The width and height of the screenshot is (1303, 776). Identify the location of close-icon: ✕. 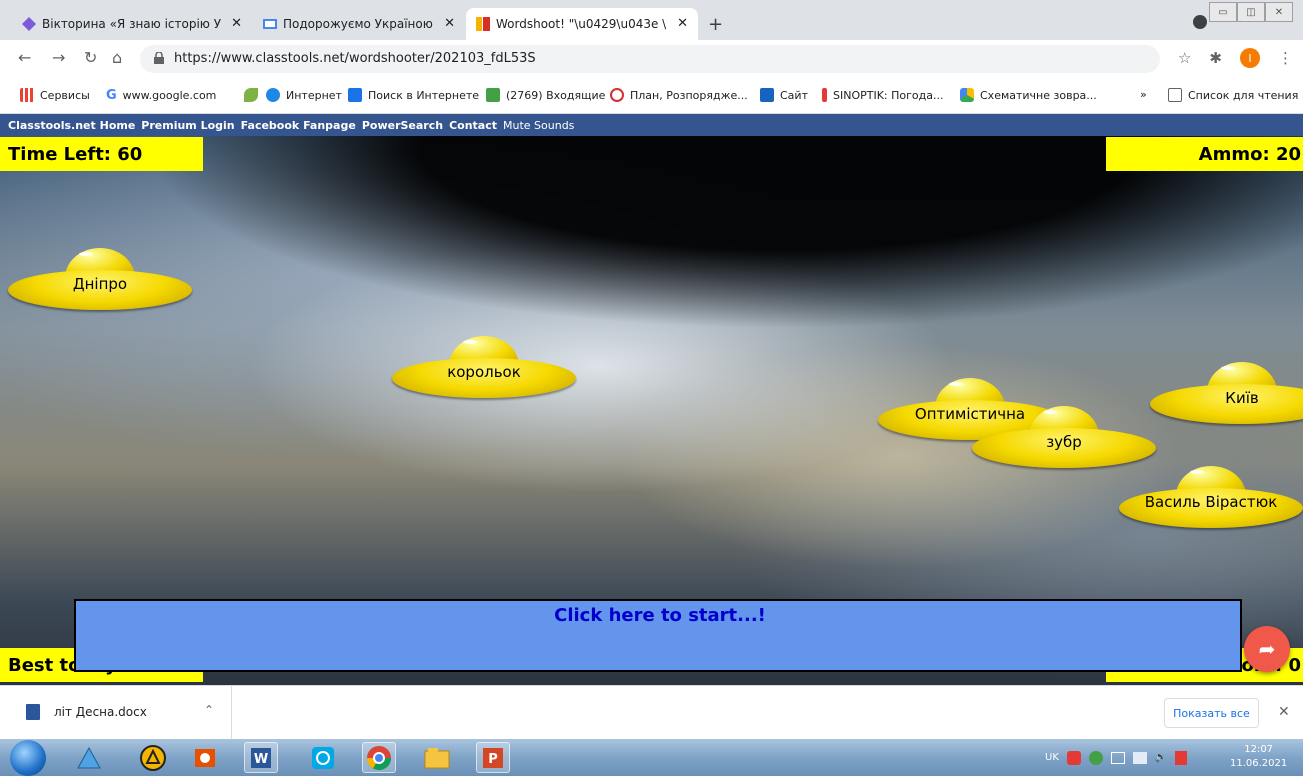
(1284, 712).